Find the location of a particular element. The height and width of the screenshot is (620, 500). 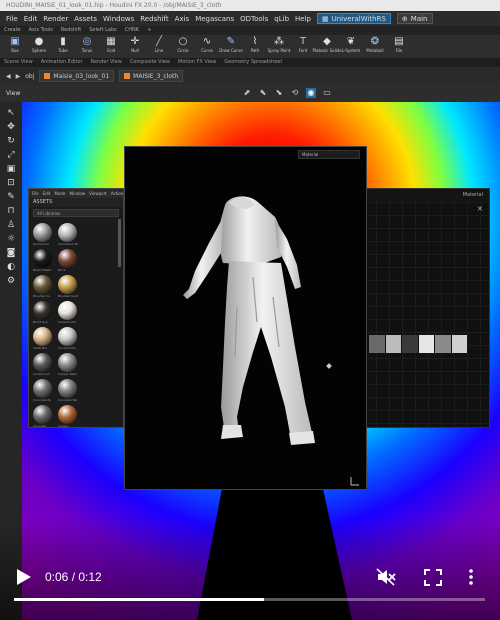

shelf-tab-axis-tools: Axis Tools is located at coordinates (41, 30).